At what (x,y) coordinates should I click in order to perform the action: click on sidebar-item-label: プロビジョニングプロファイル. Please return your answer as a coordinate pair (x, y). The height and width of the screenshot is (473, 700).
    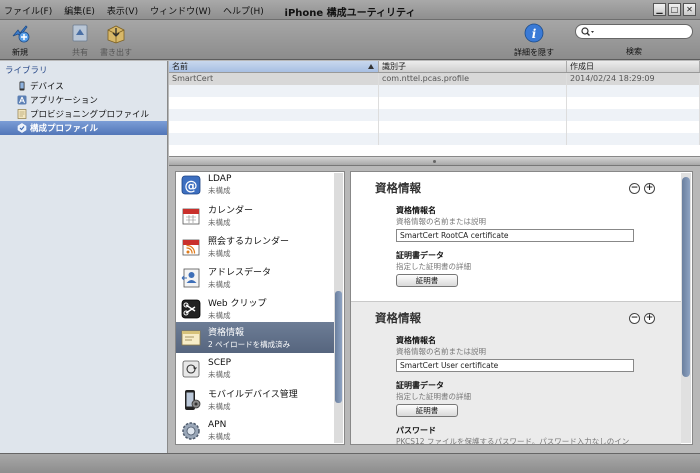
    Looking at the image, I should click on (90, 115).